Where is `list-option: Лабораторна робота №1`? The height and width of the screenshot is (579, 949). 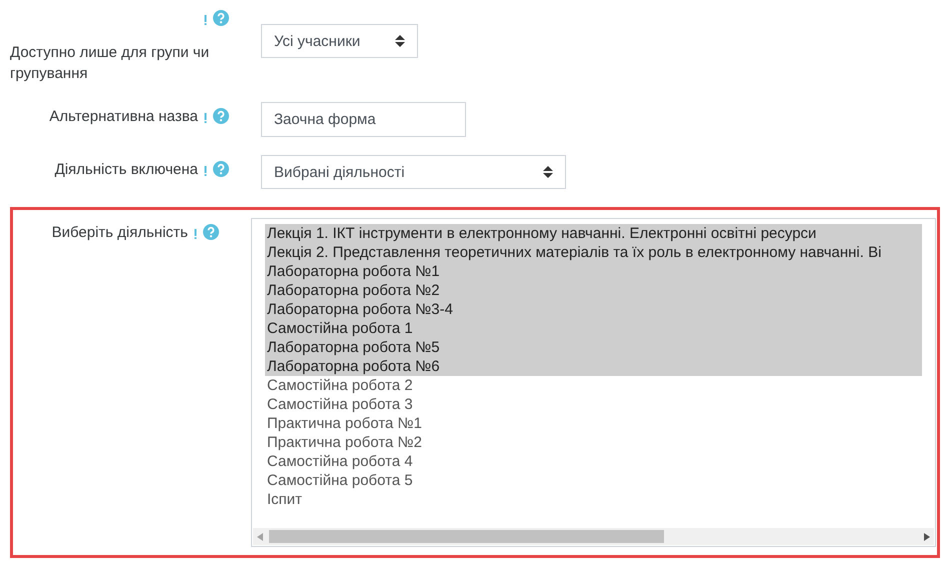 list-option: Лабораторна робота №1 is located at coordinates (593, 271).